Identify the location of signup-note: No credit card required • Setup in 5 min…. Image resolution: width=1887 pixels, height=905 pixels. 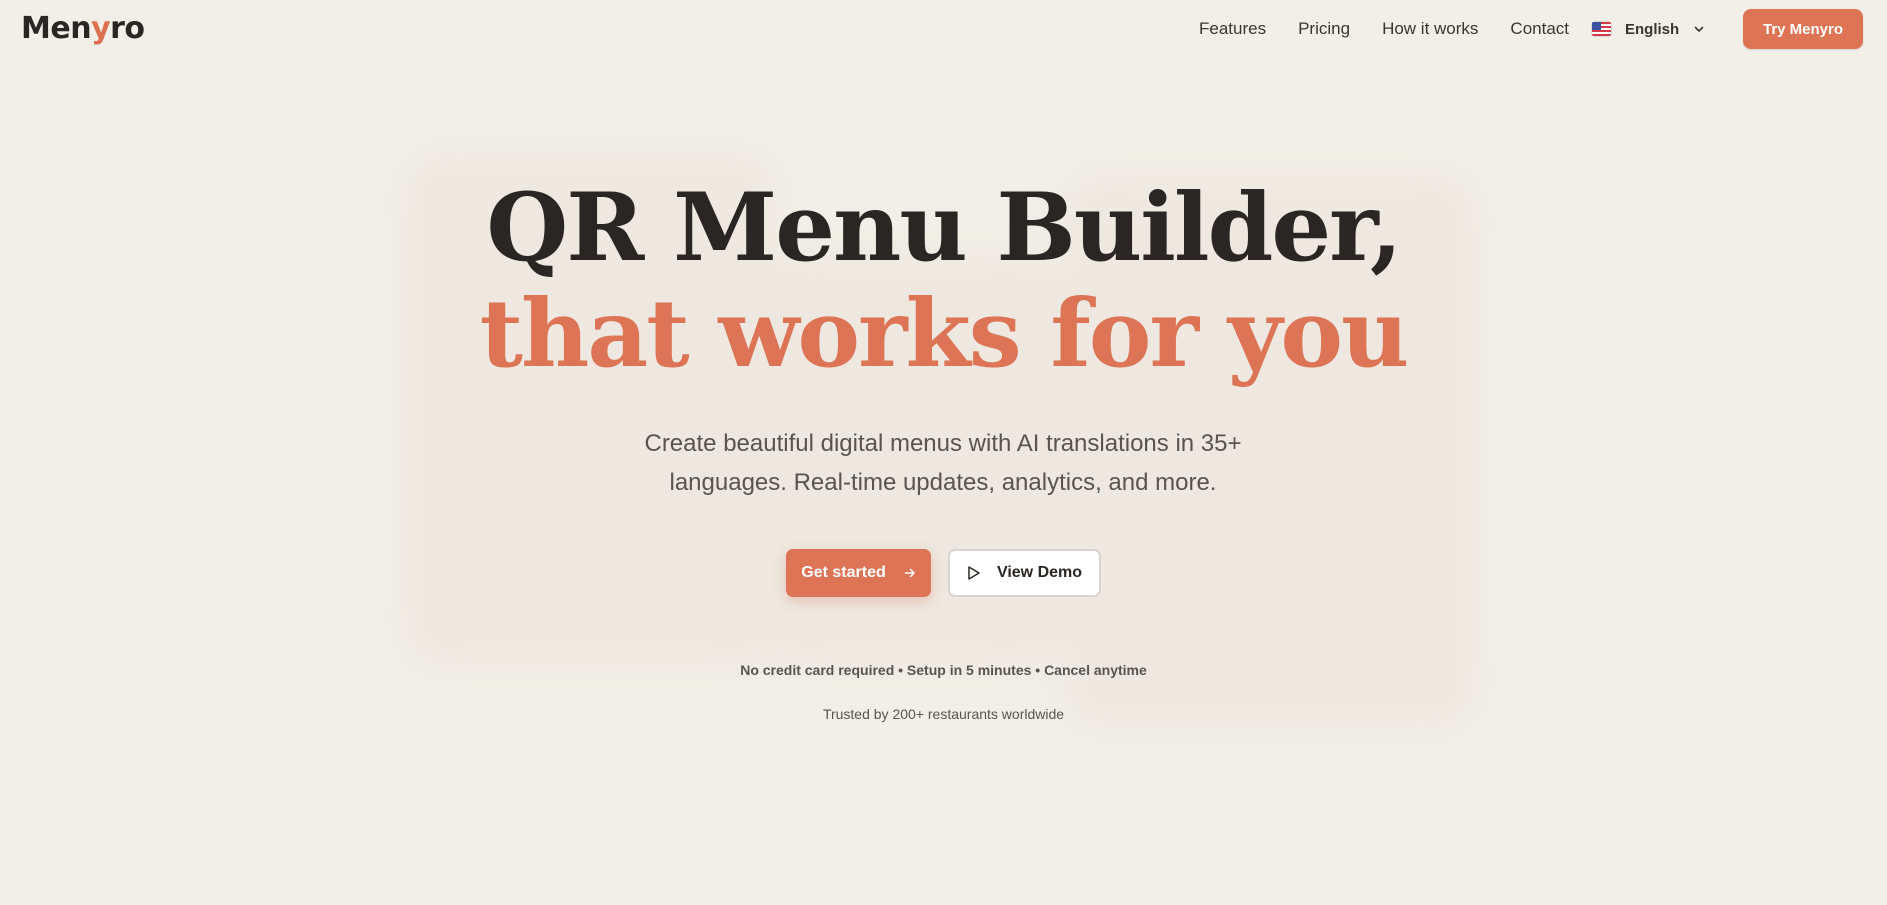
(943, 670).